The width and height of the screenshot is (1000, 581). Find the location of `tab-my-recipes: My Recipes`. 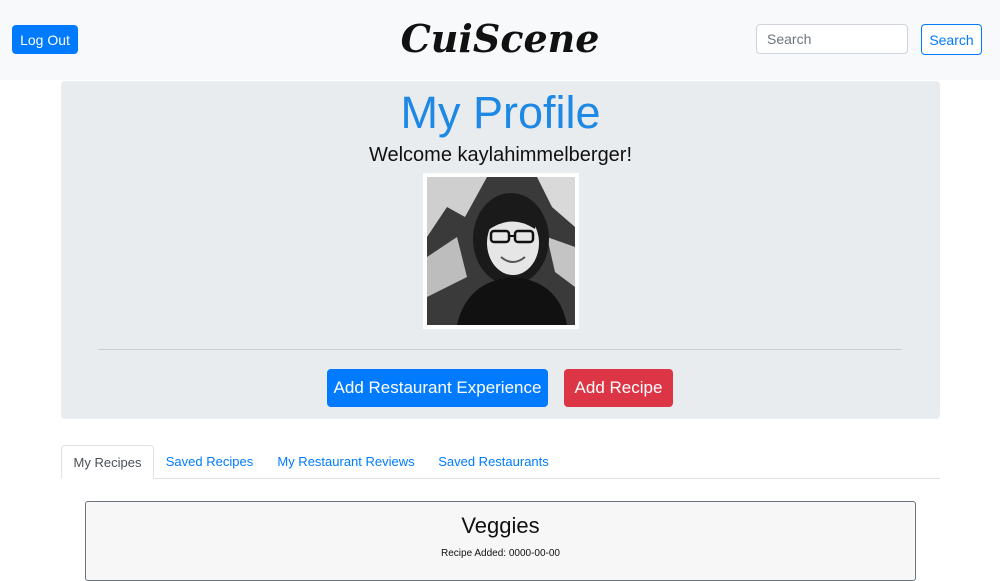

tab-my-recipes: My Recipes is located at coordinates (107, 462).